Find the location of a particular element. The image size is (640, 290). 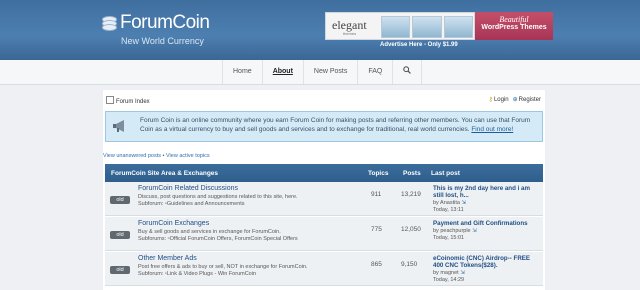

home-icon is located at coordinates (110, 100).